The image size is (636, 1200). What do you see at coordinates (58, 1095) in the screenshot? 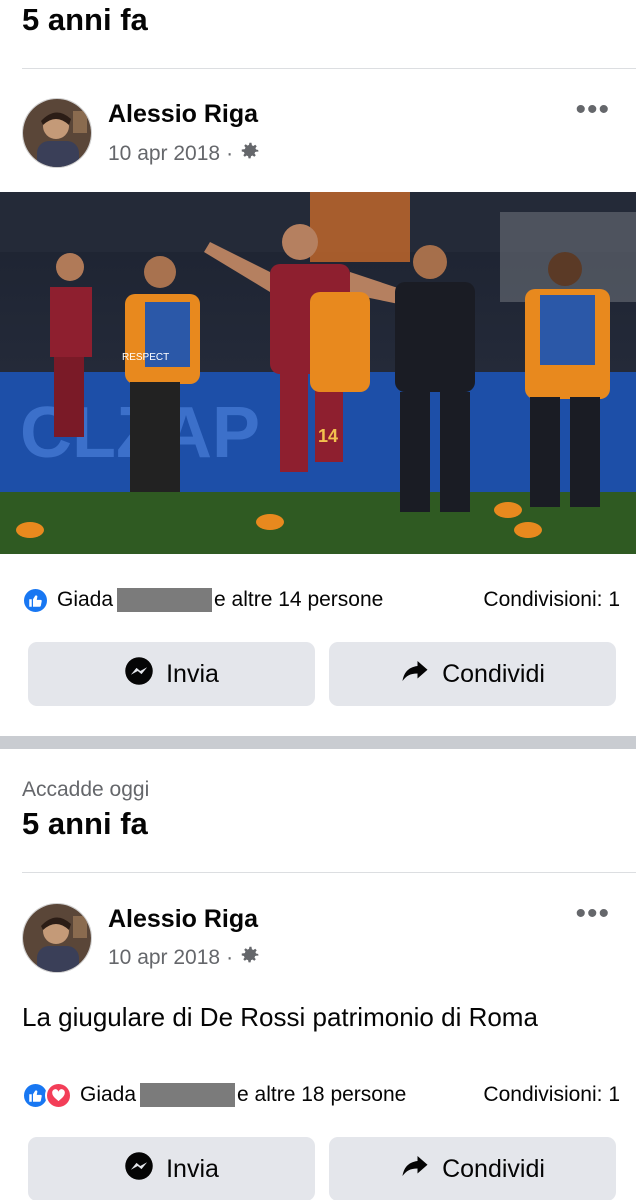
I see `love-icon` at bounding box center [58, 1095].